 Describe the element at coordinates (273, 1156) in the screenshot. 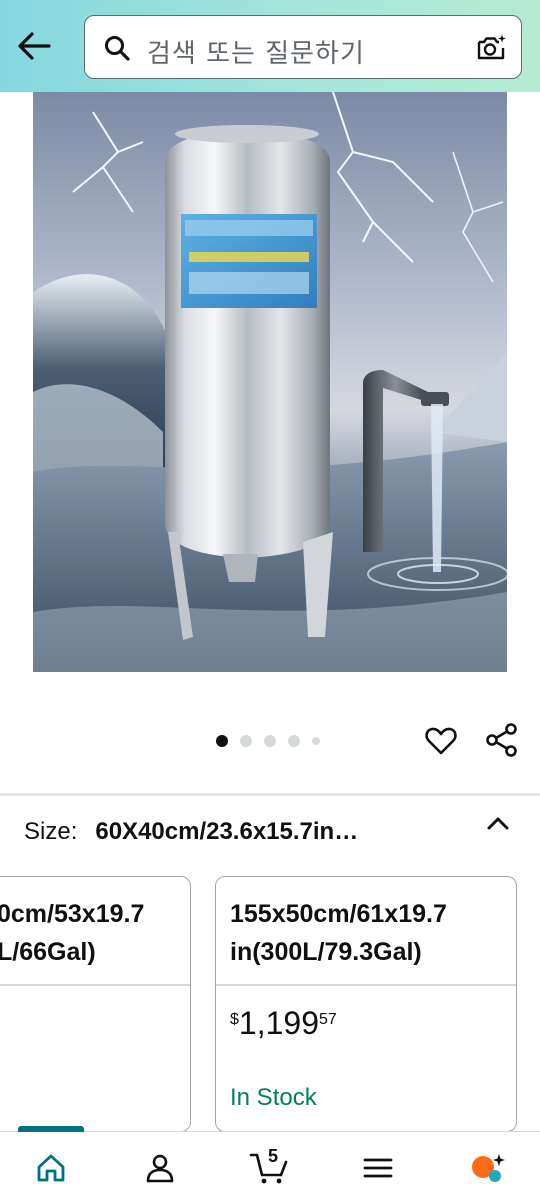

I see `cart-count-badge: 5` at that location.